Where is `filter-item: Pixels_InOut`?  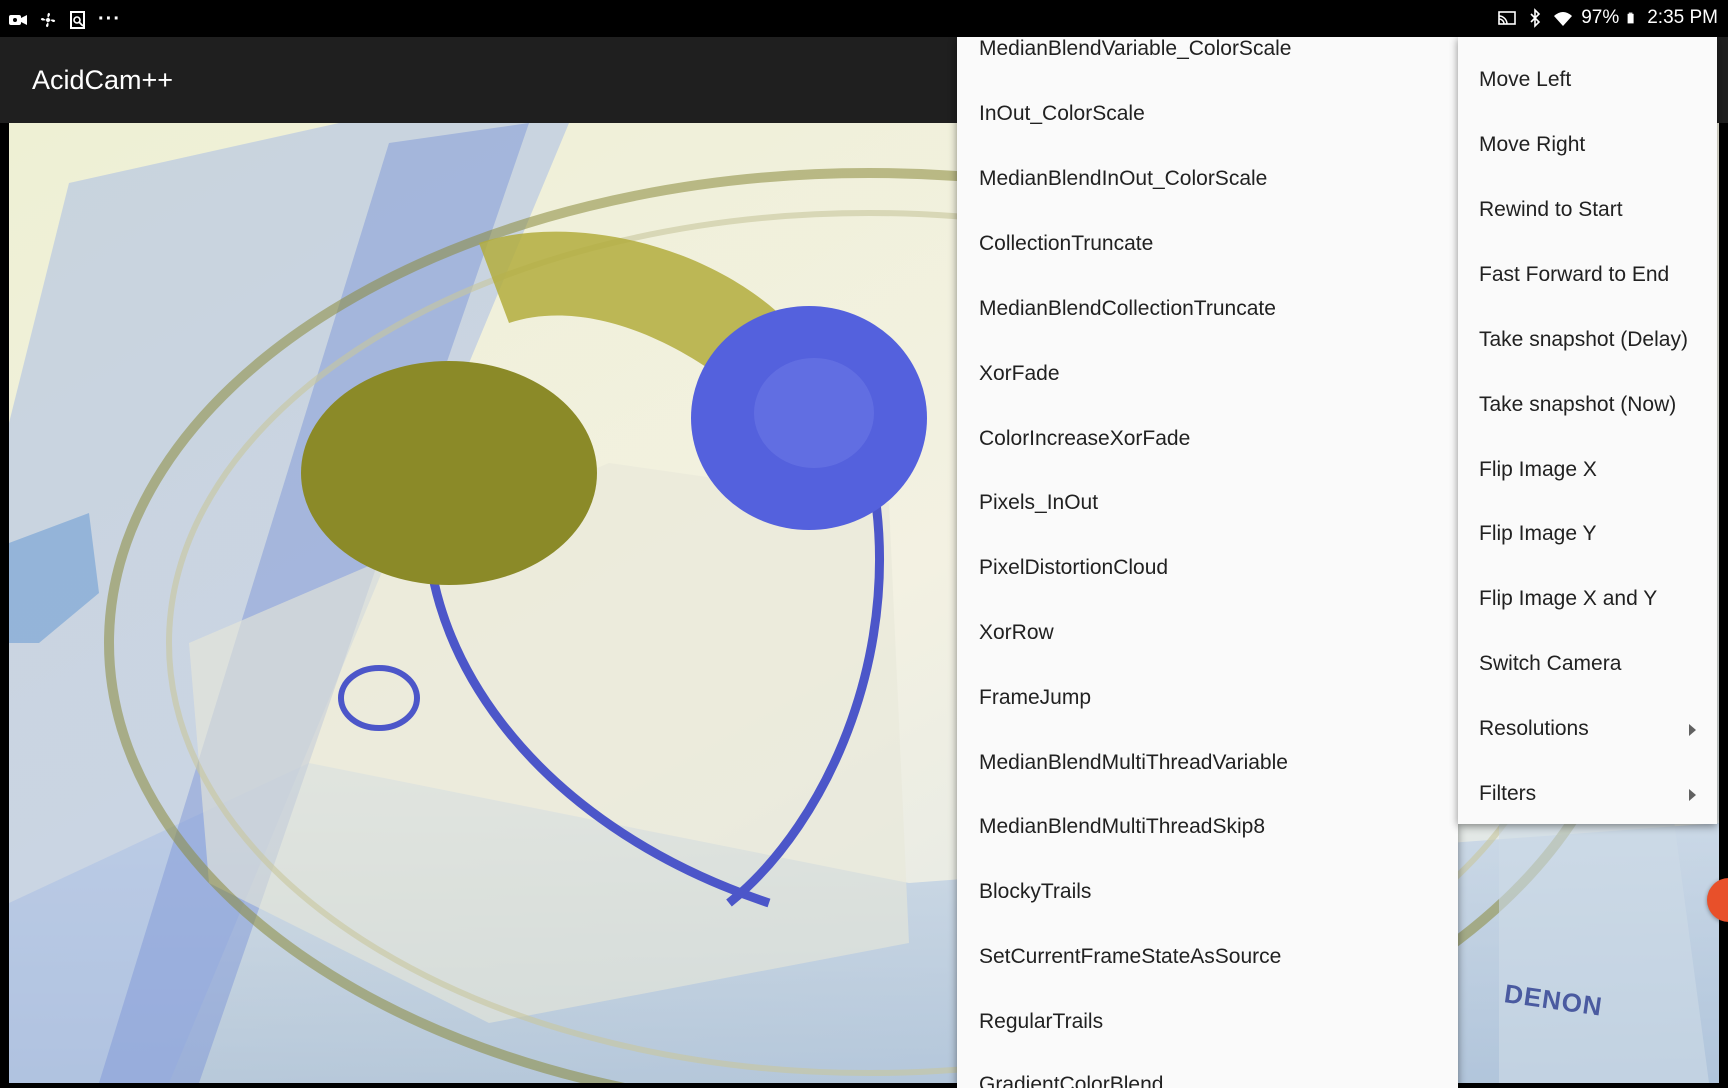 filter-item: Pixels_InOut is located at coordinates (1038, 503).